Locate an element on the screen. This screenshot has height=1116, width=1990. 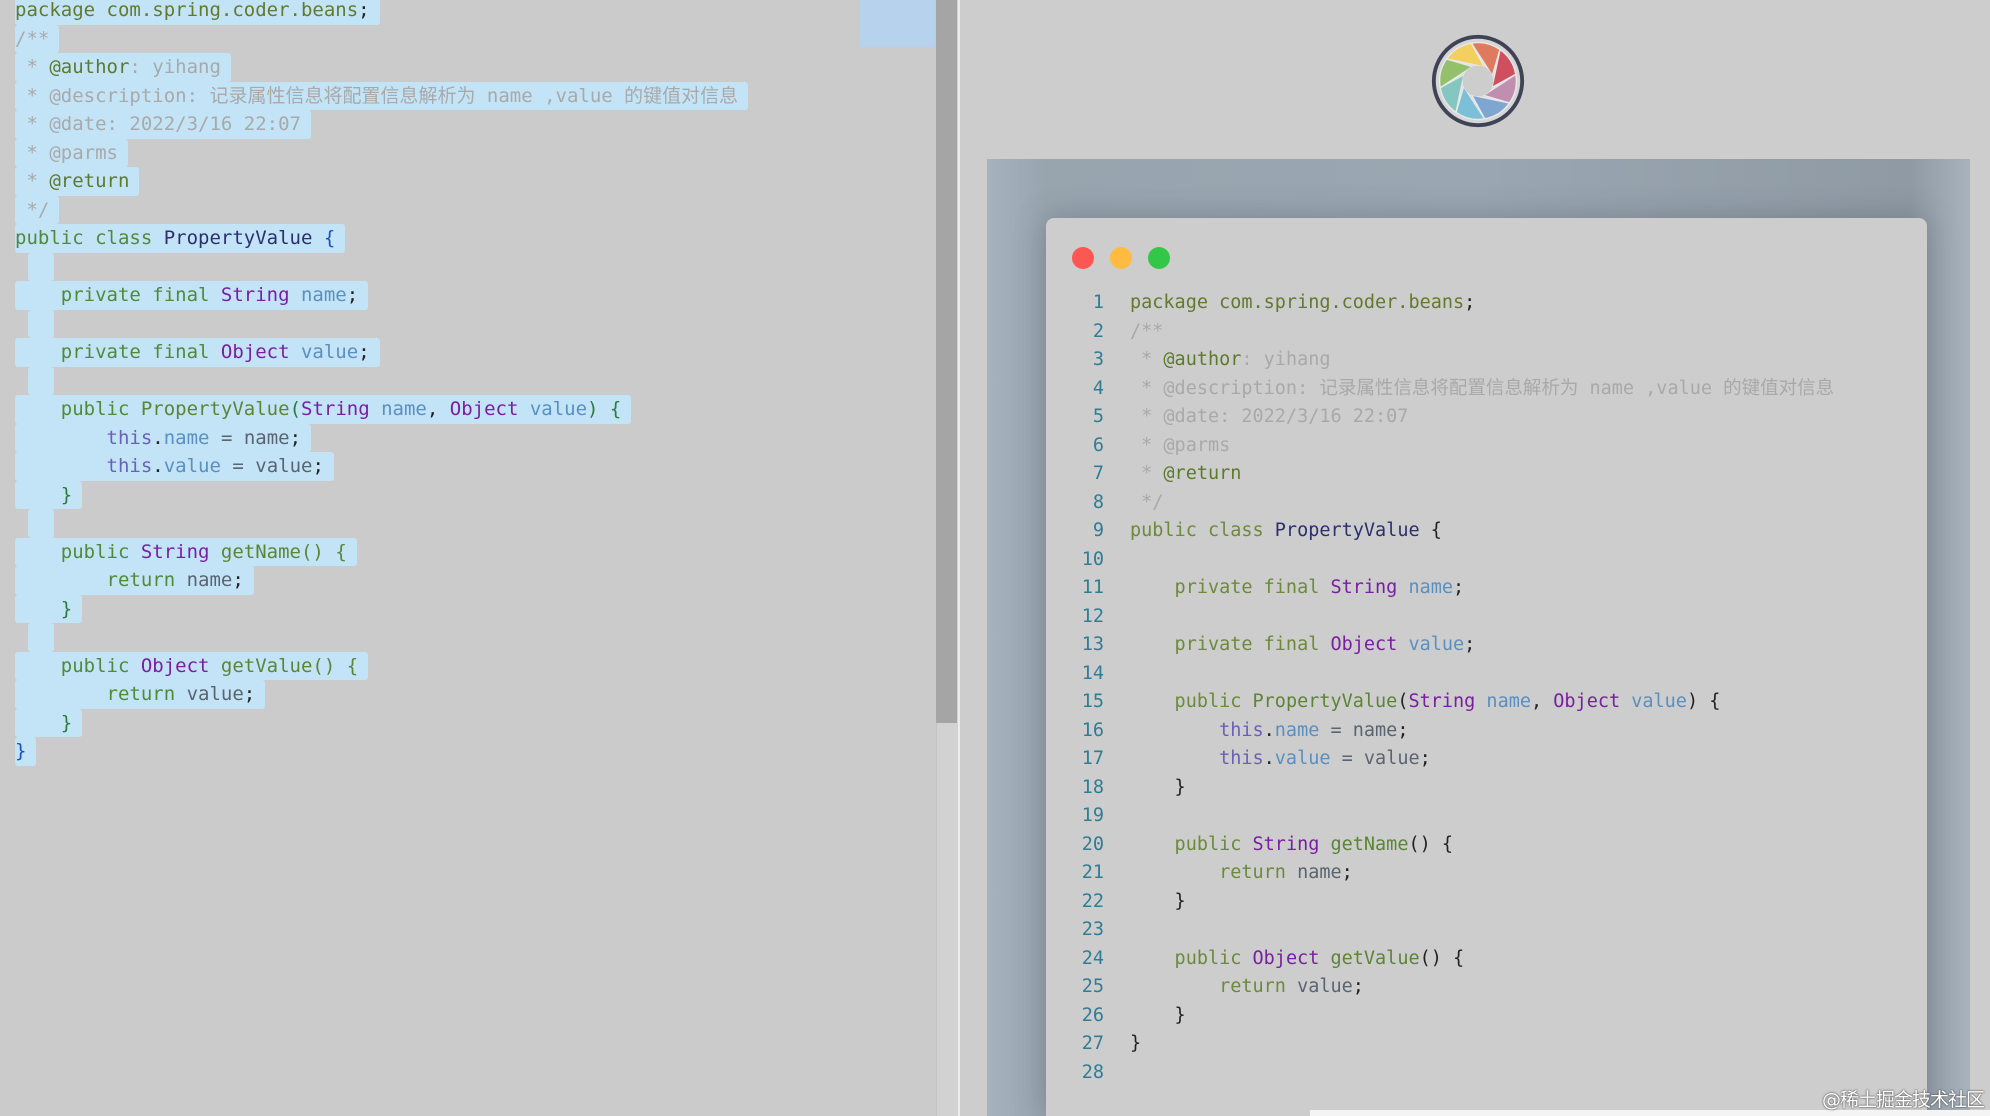
line-number: 1 is located at coordinates (1098, 302).